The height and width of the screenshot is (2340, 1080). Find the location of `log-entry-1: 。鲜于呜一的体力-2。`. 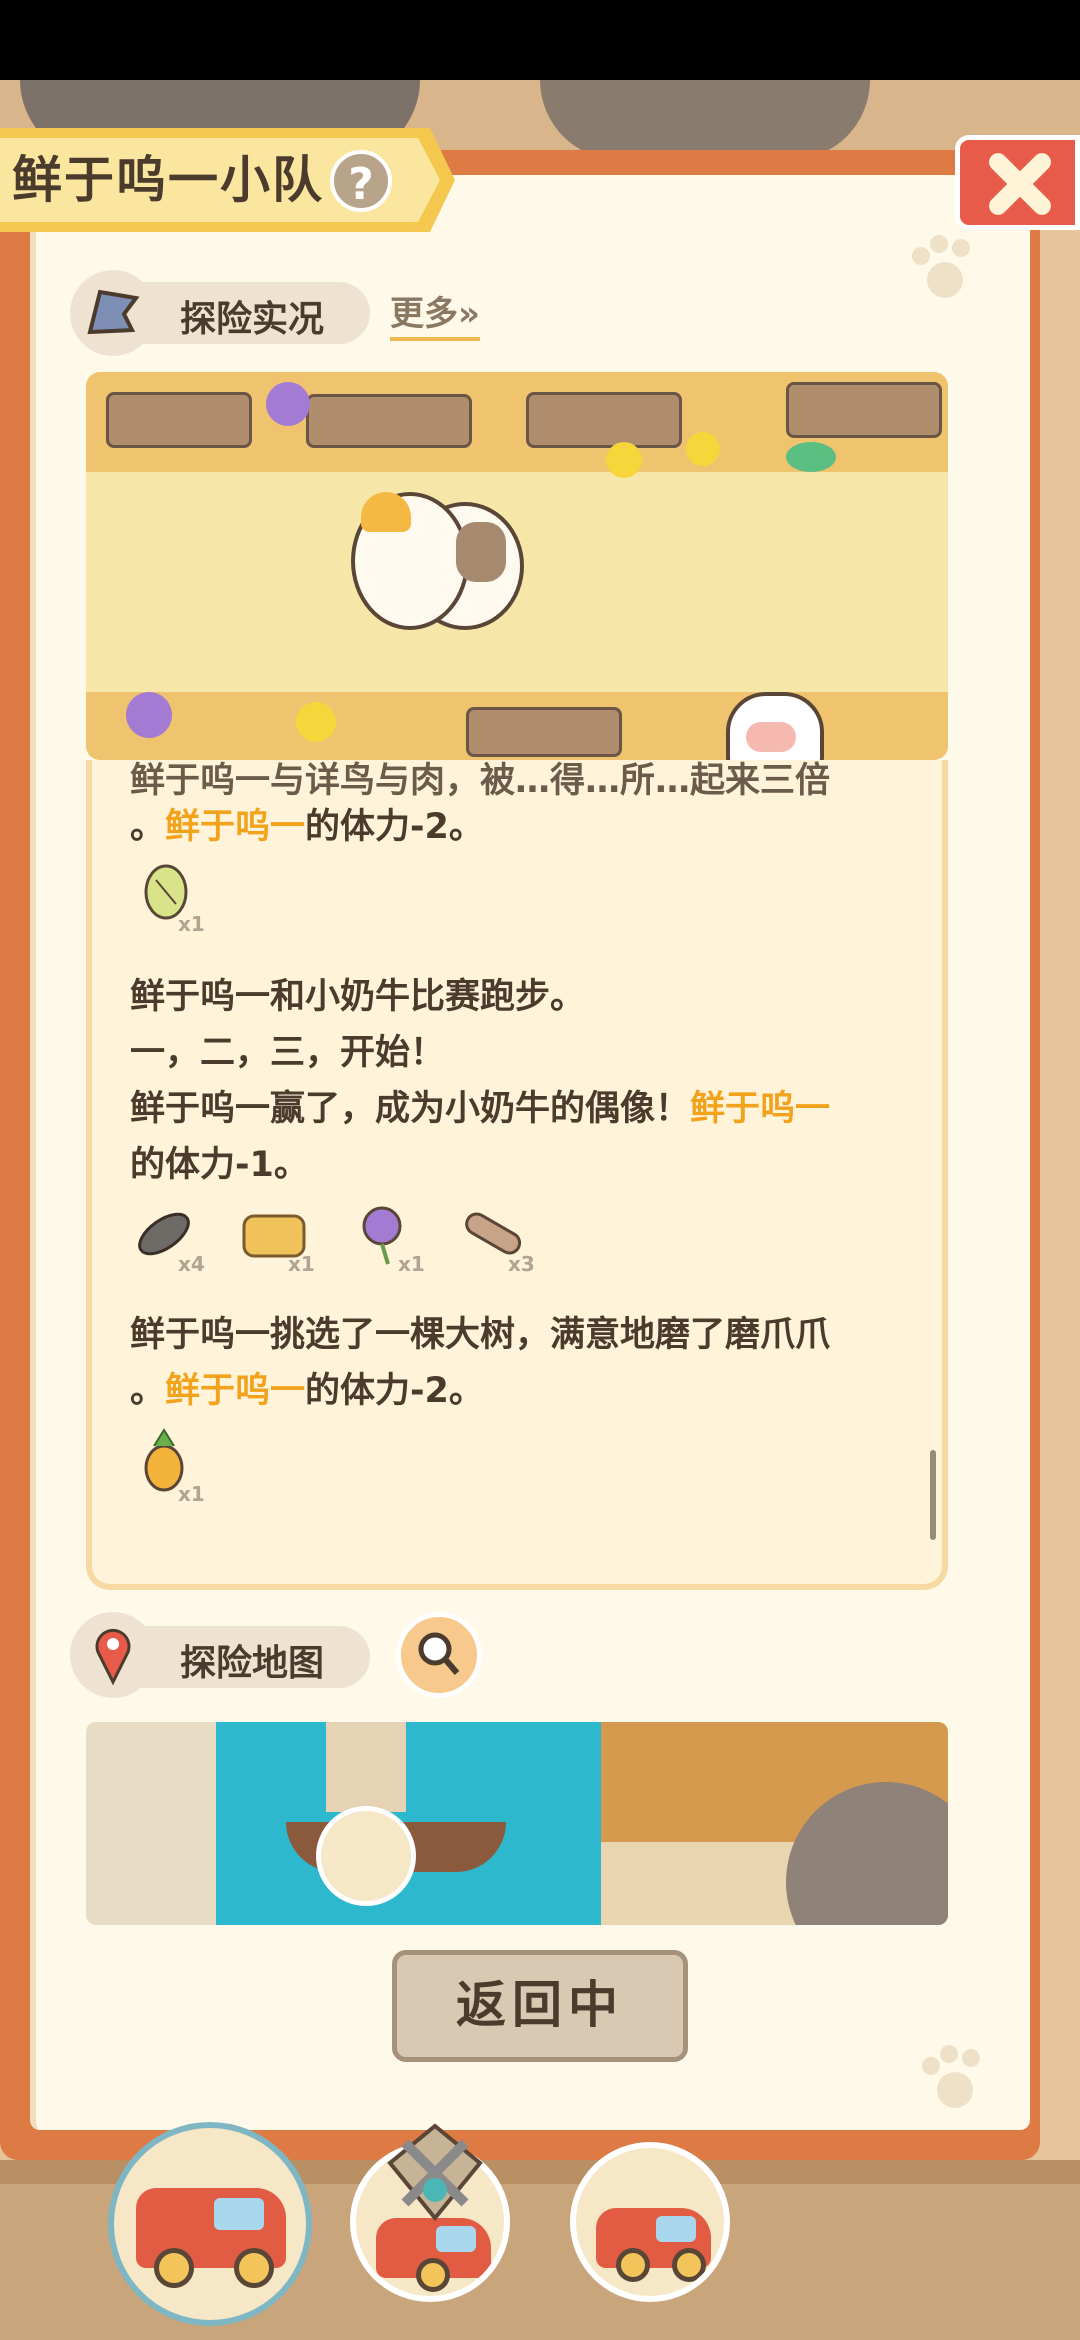

log-entry-1: 。鲜于呜一的体力-2。 is located at coordinates (307, 823).